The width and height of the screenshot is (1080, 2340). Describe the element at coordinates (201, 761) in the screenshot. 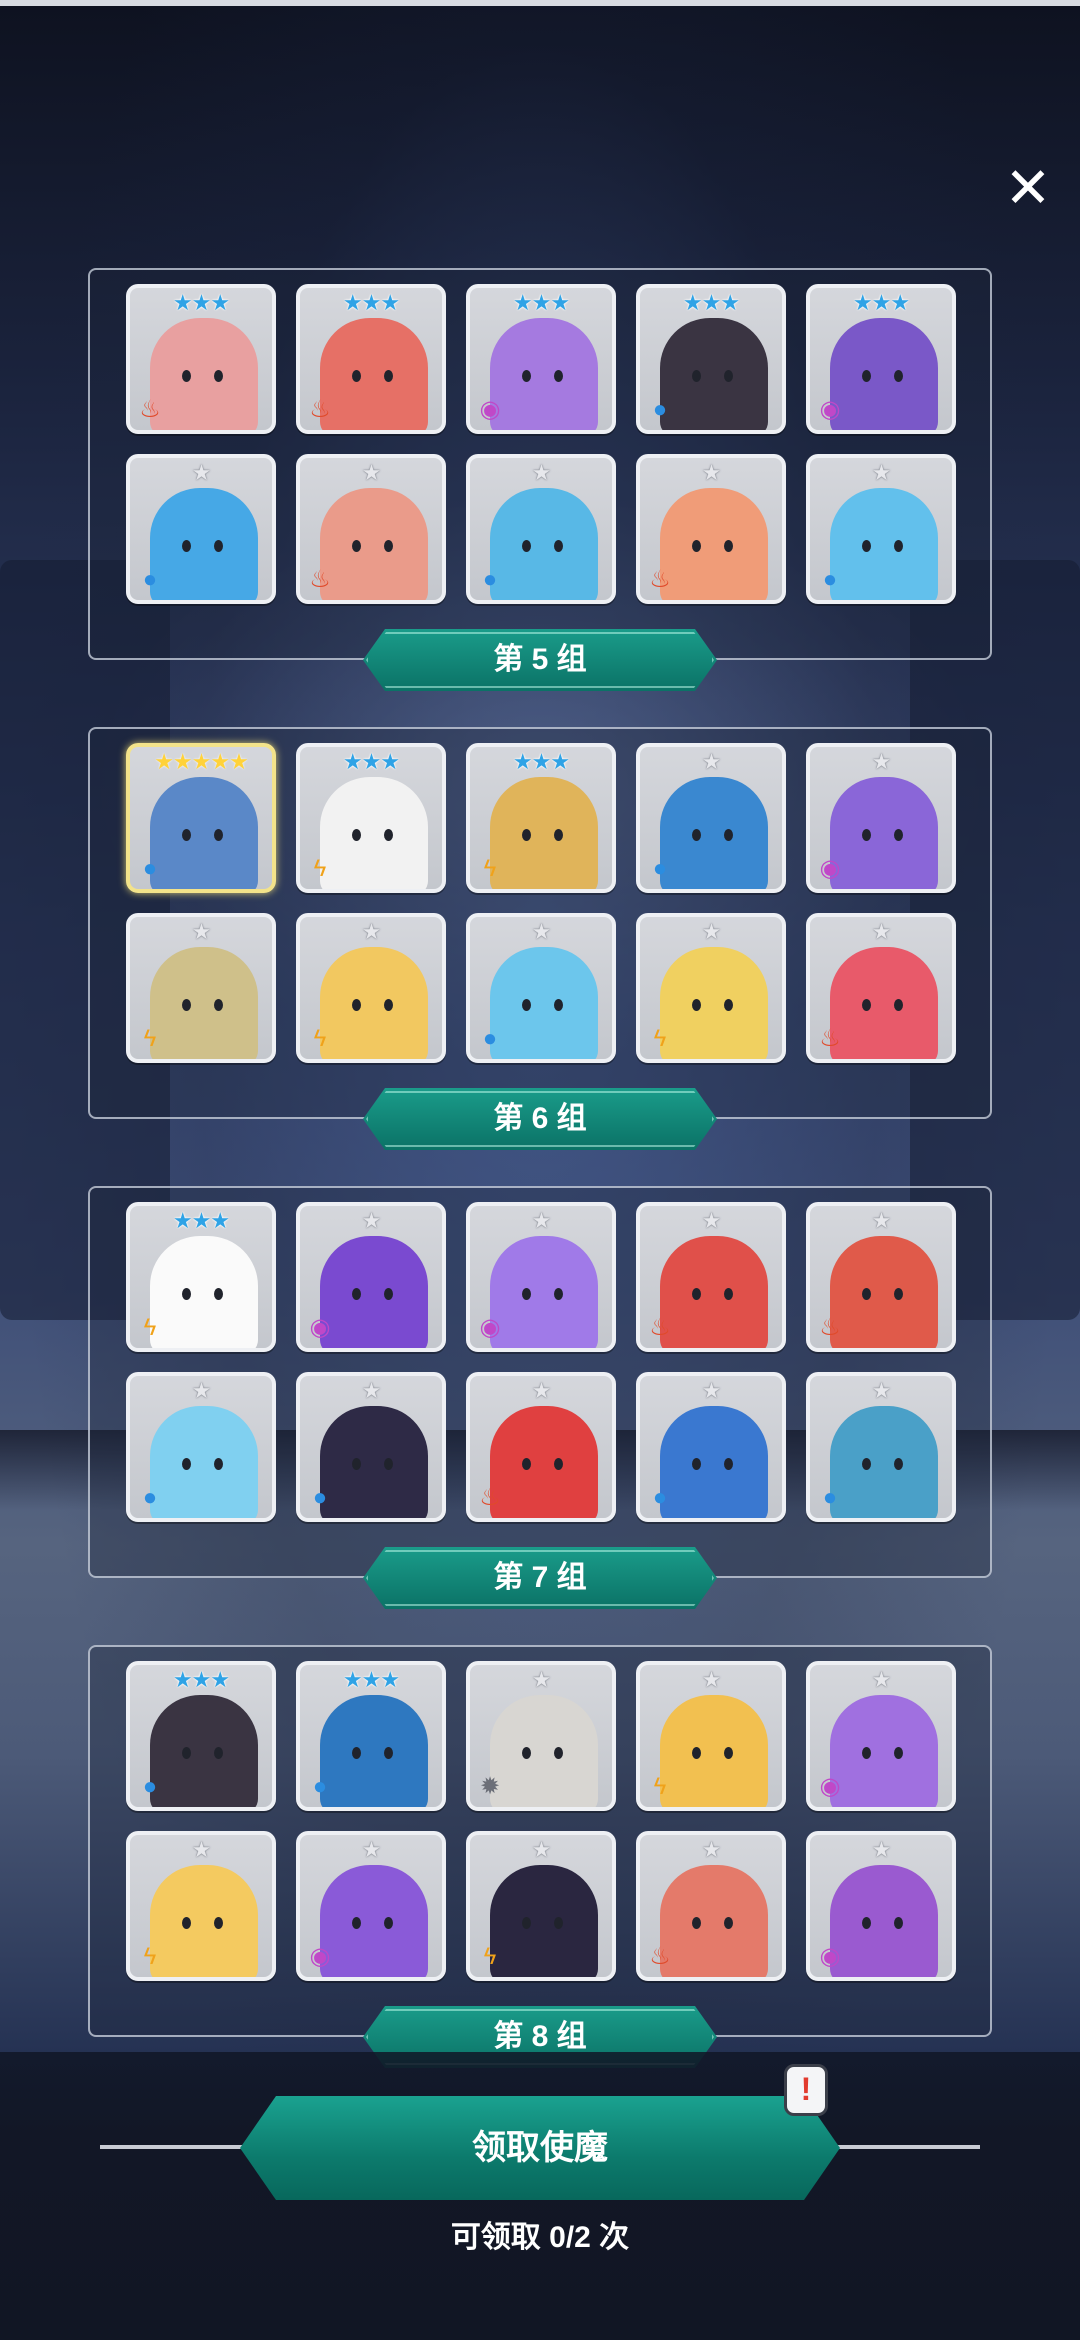

I see `star-rating: ★★★★★` at that location.